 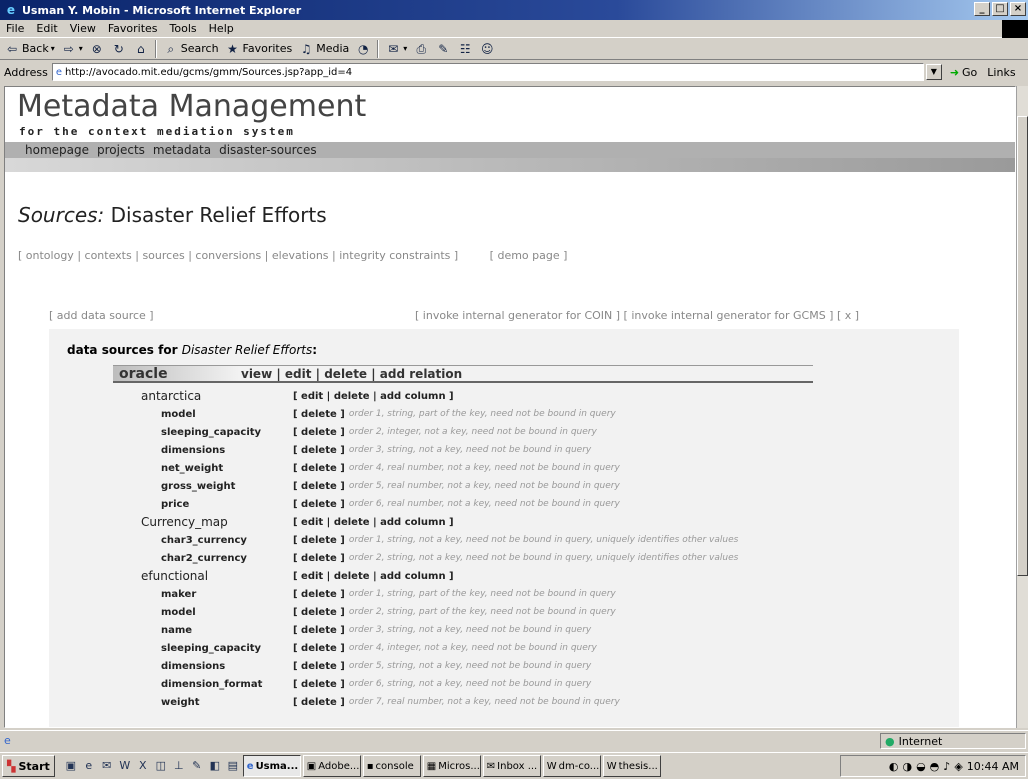 I want to click on ie-icon: e, so click(x=11, y=10).